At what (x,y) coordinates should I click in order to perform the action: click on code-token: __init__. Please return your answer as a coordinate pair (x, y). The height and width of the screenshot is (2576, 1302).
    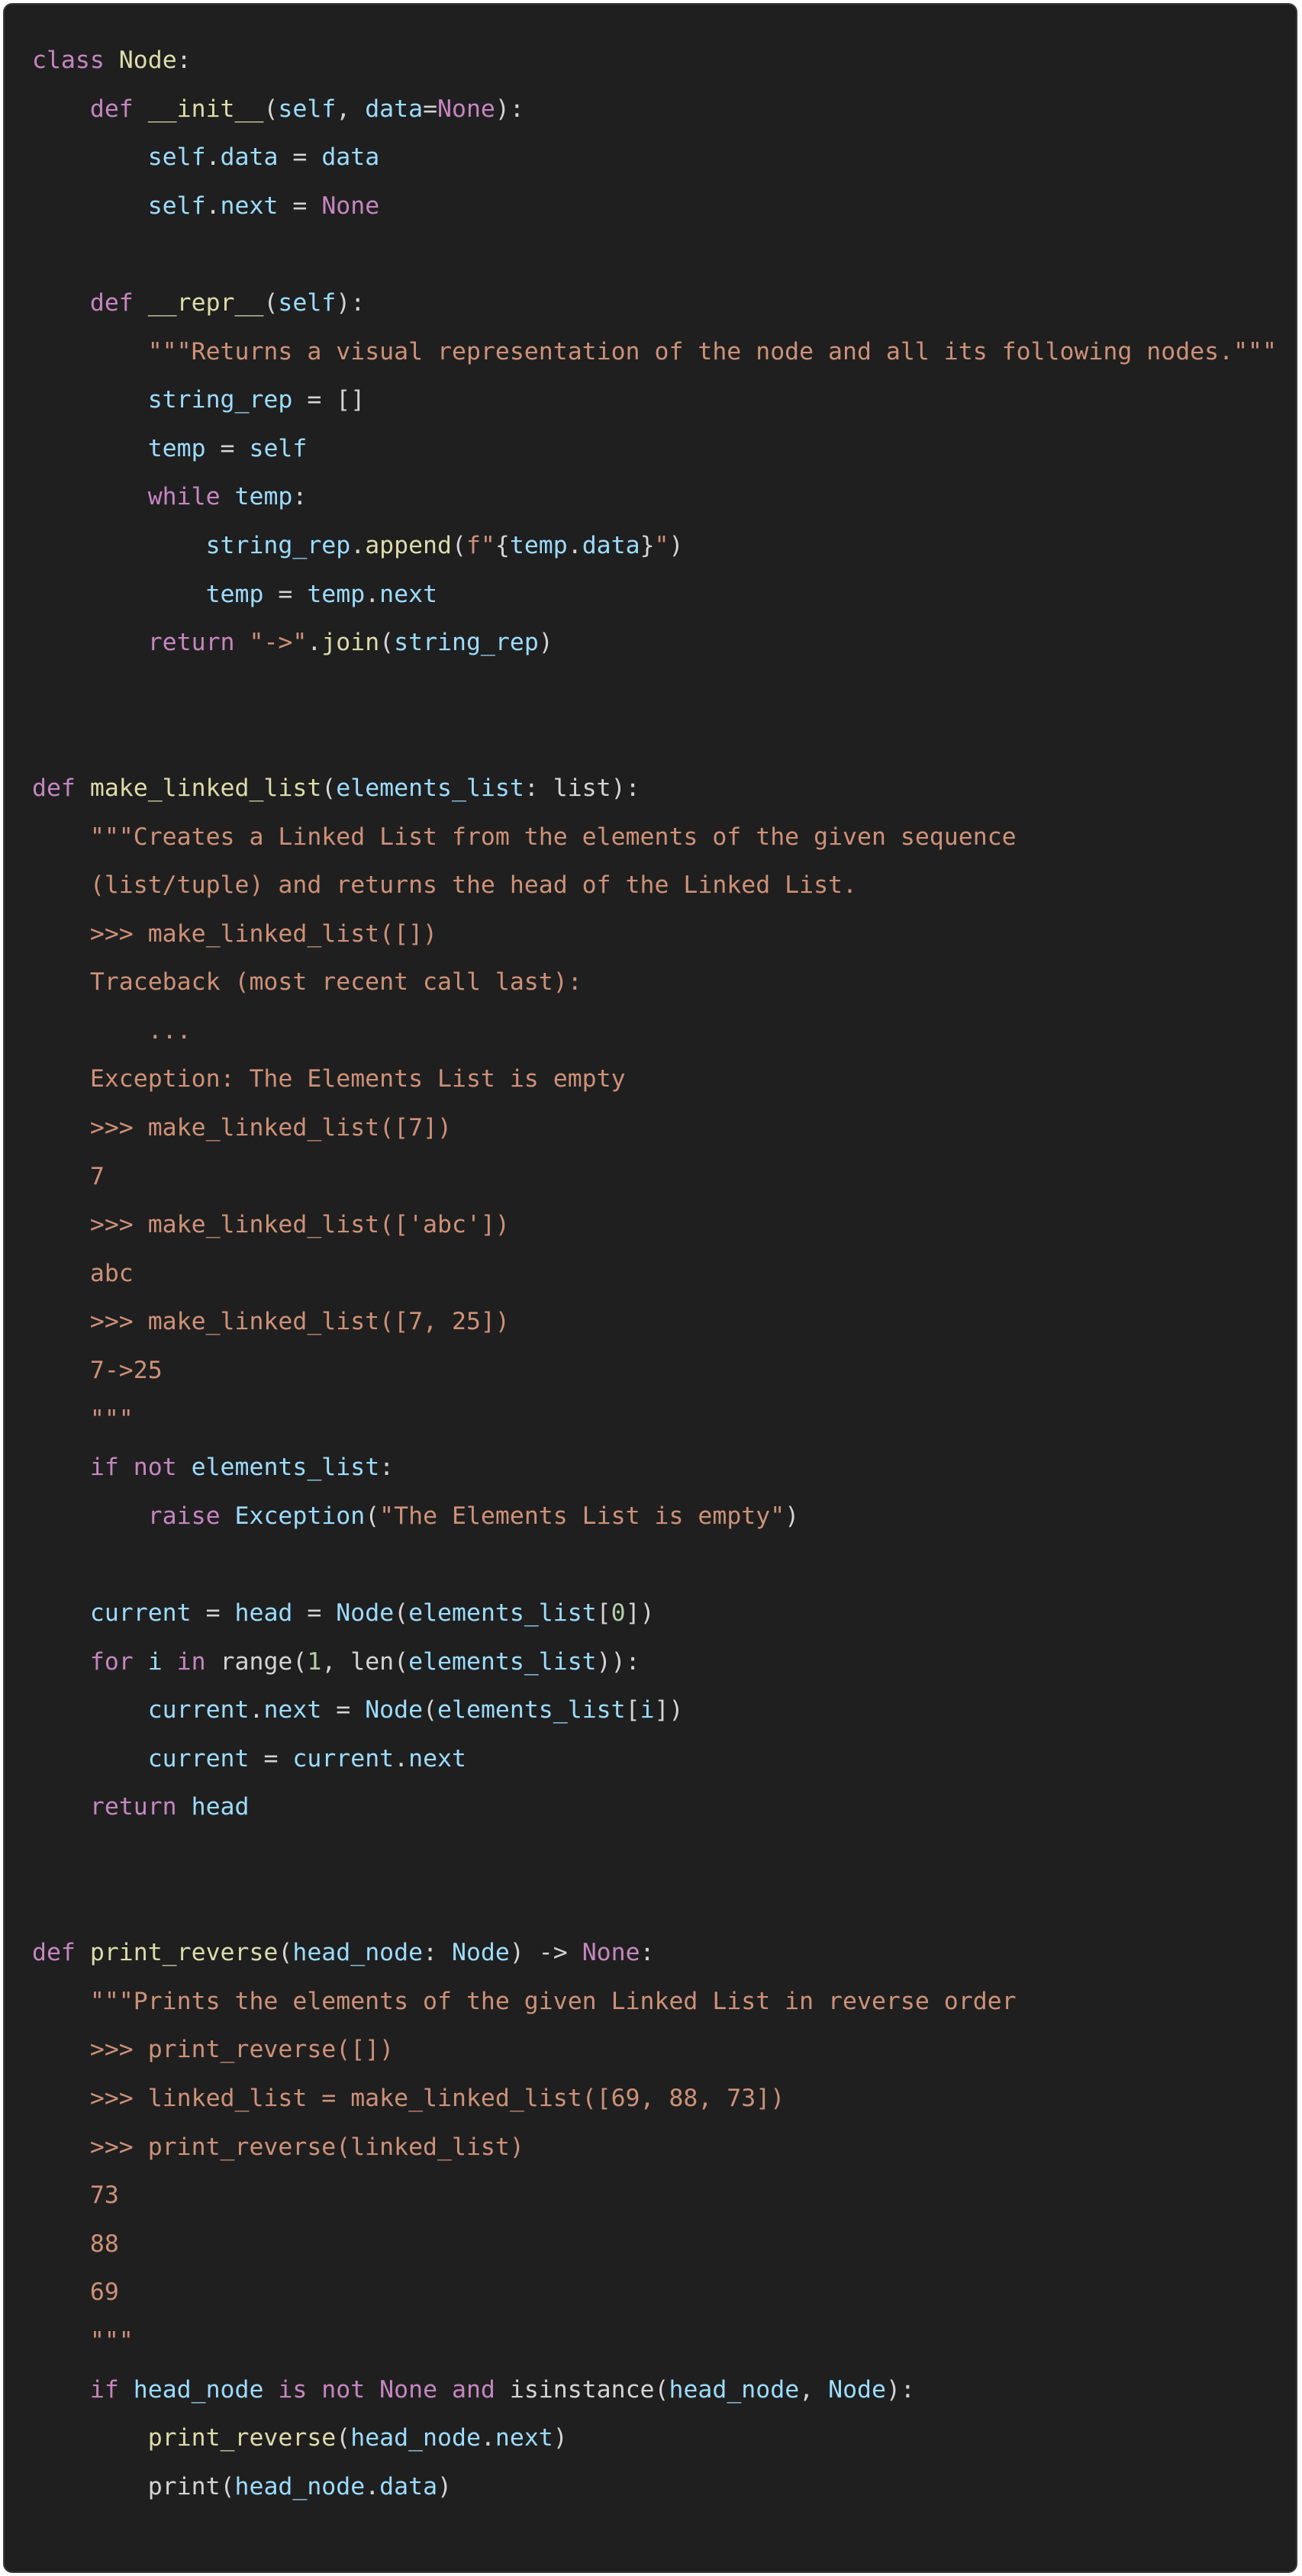
    Looking at the image, I should click on (205, 109).